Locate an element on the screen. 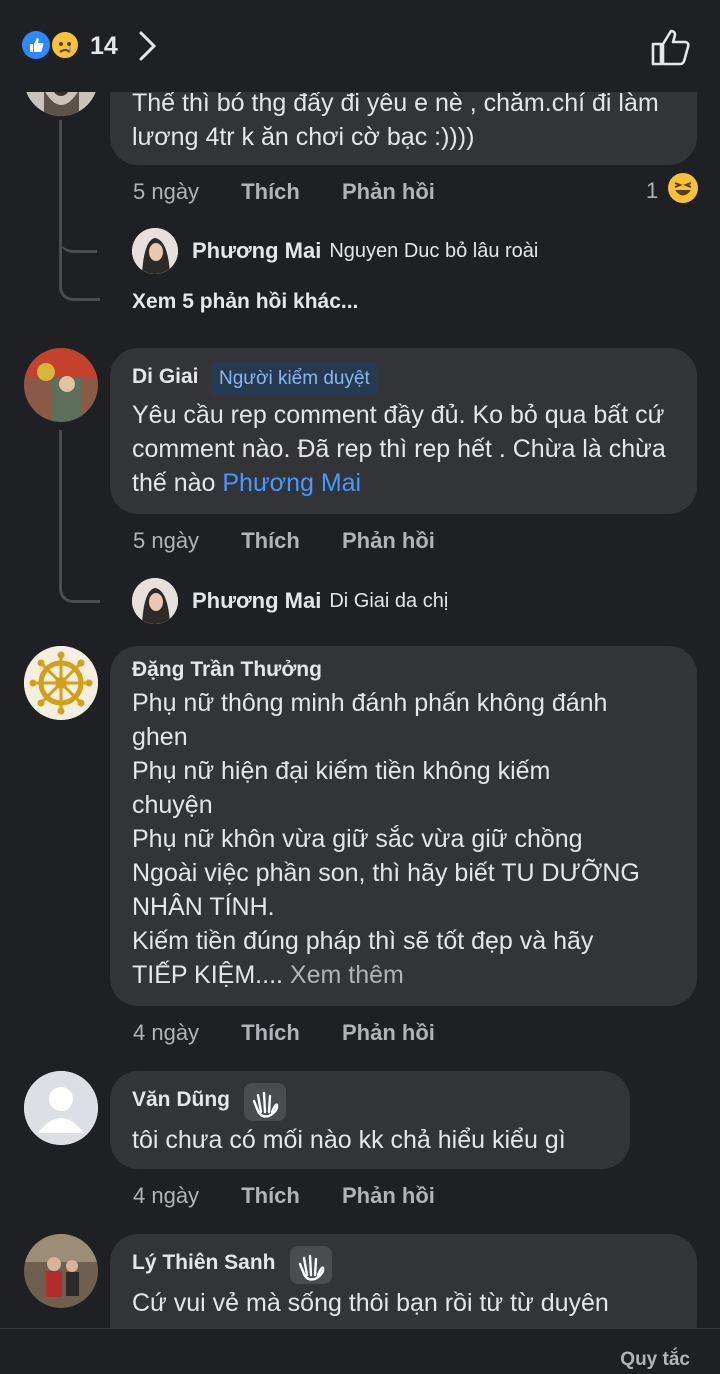  thread-line is located at coordinates (60, 500).